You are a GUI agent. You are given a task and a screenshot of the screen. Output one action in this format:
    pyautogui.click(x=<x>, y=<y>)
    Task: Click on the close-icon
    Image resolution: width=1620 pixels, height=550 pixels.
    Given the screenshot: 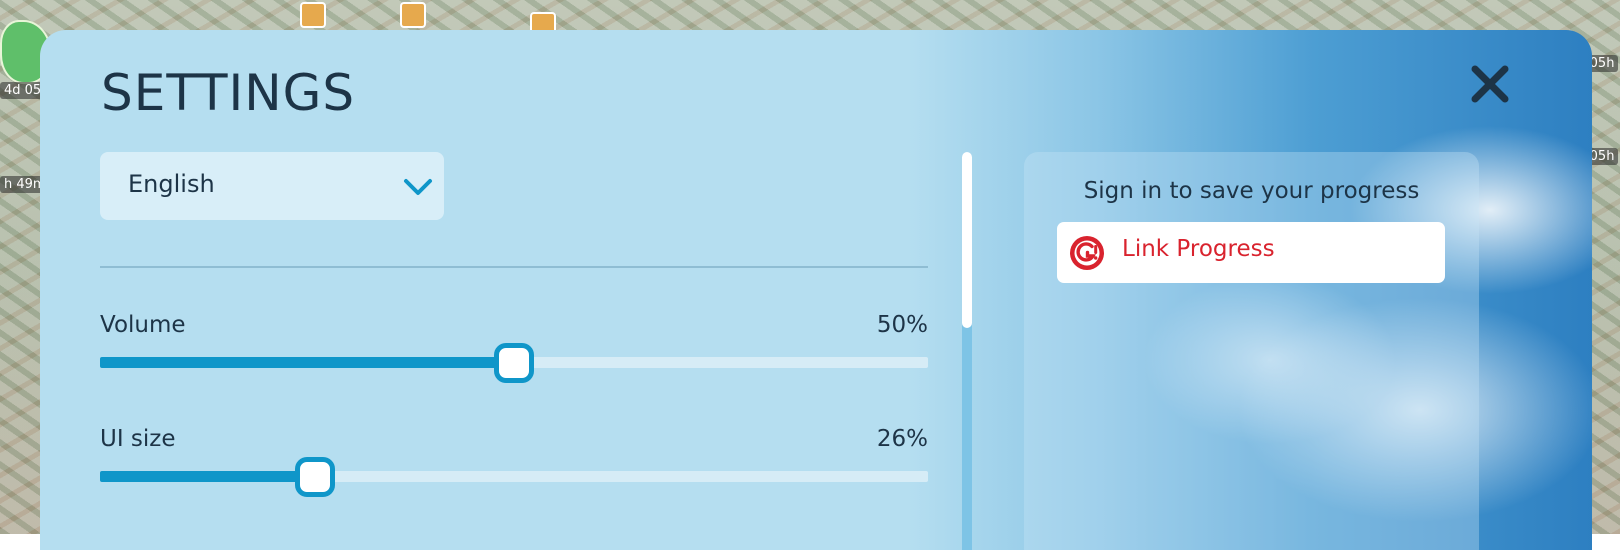 What is the action you would take?
    pyautogui.click(x=1490, y=84)
    